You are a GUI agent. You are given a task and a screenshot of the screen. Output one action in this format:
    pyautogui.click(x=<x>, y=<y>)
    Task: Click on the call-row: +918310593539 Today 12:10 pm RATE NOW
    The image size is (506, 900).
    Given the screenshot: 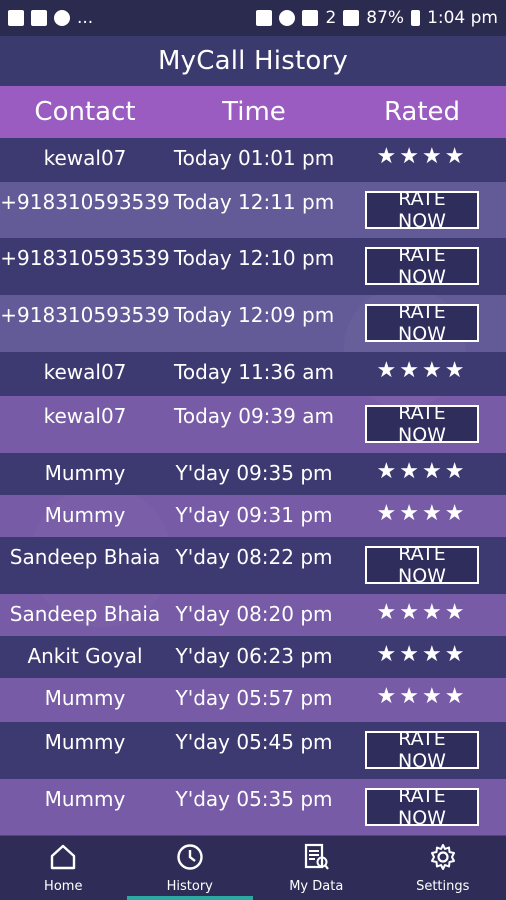 What is the action you would take?
    pyautogui.click(x=253, y=266)
    